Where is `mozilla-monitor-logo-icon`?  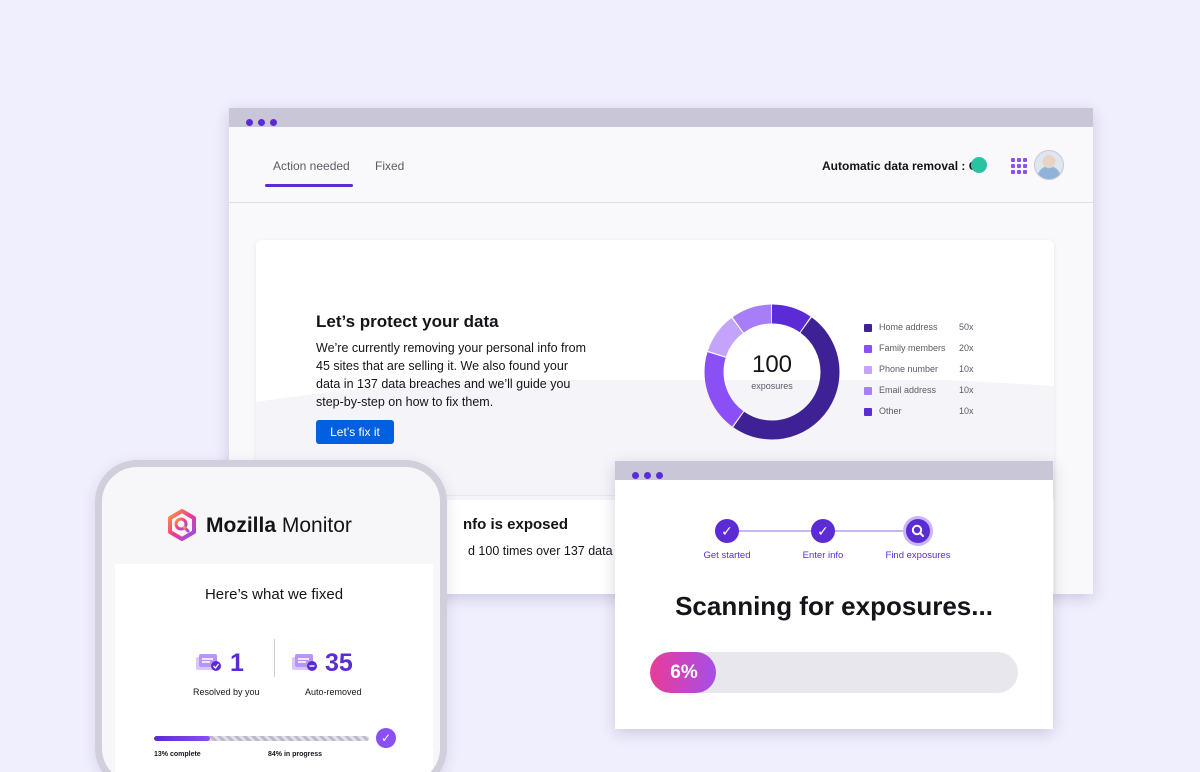 mozilla-monitor-logo-icon is located at coordinates (182, 525).